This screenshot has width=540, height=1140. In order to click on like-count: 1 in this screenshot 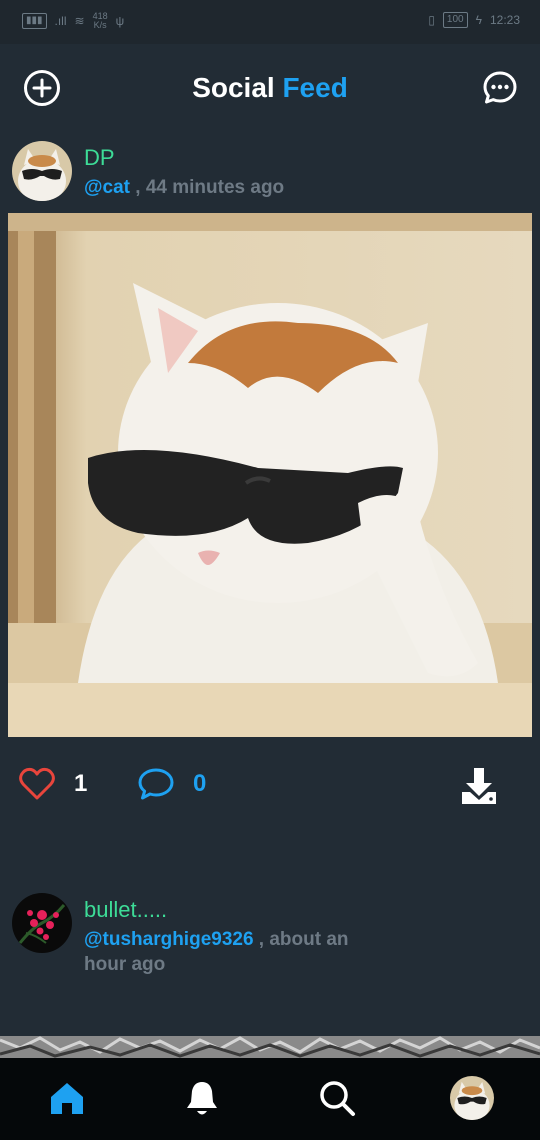, I will do `click(81, 783)`.